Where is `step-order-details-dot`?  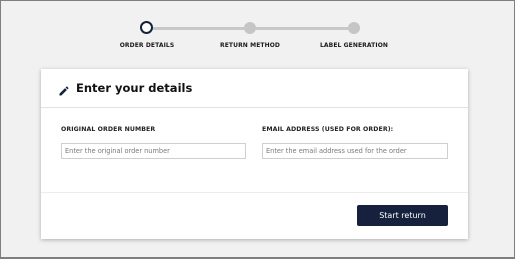
step-order-details-dot is located at coordinates (146, 27).